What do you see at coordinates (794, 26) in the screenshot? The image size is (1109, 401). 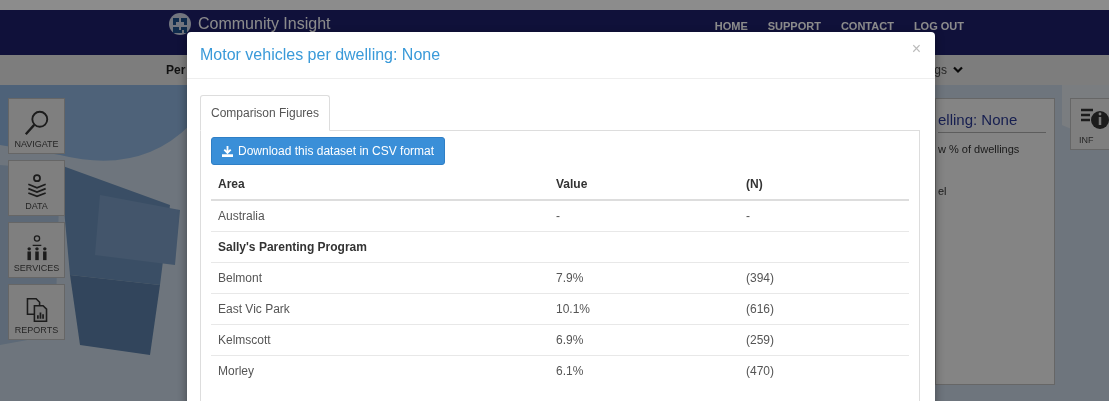 I see `nav-link: SUPPORT` at bounding box center [794, 26].